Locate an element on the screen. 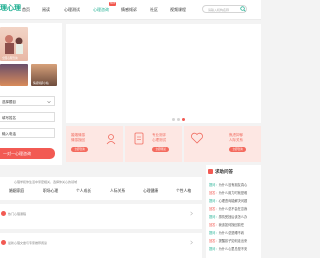  category-hint: 心理学和你生活中紧密相关，选择你关心的领域 is located at coordinates (45, 182).